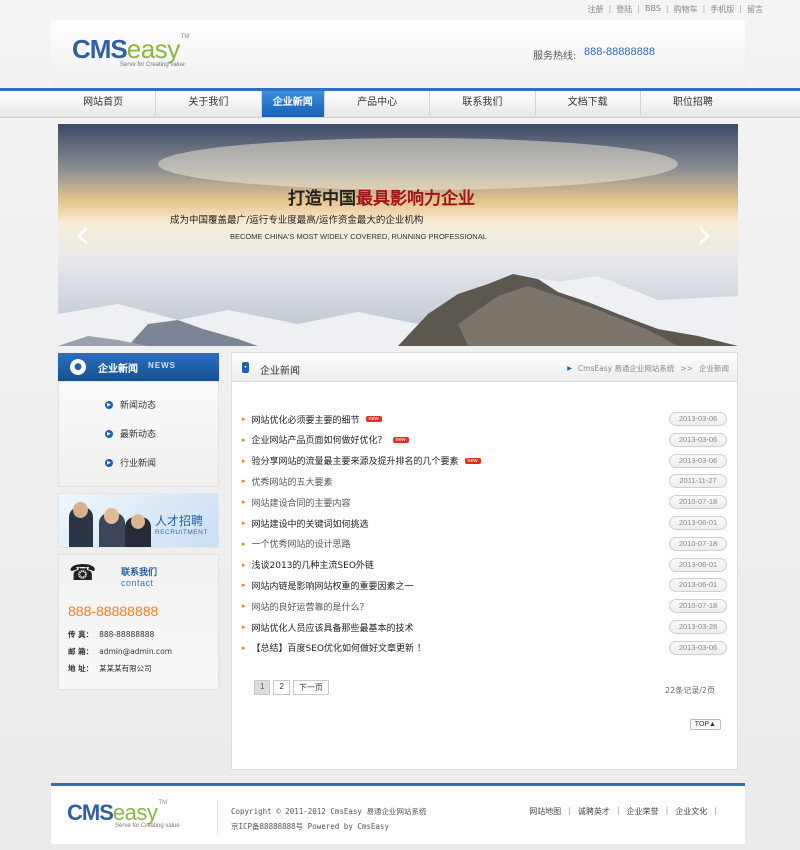  I want to click on news-row: ▸ 网站建设中的关键词如何挑选 2013-06-01, so click(484, 523).